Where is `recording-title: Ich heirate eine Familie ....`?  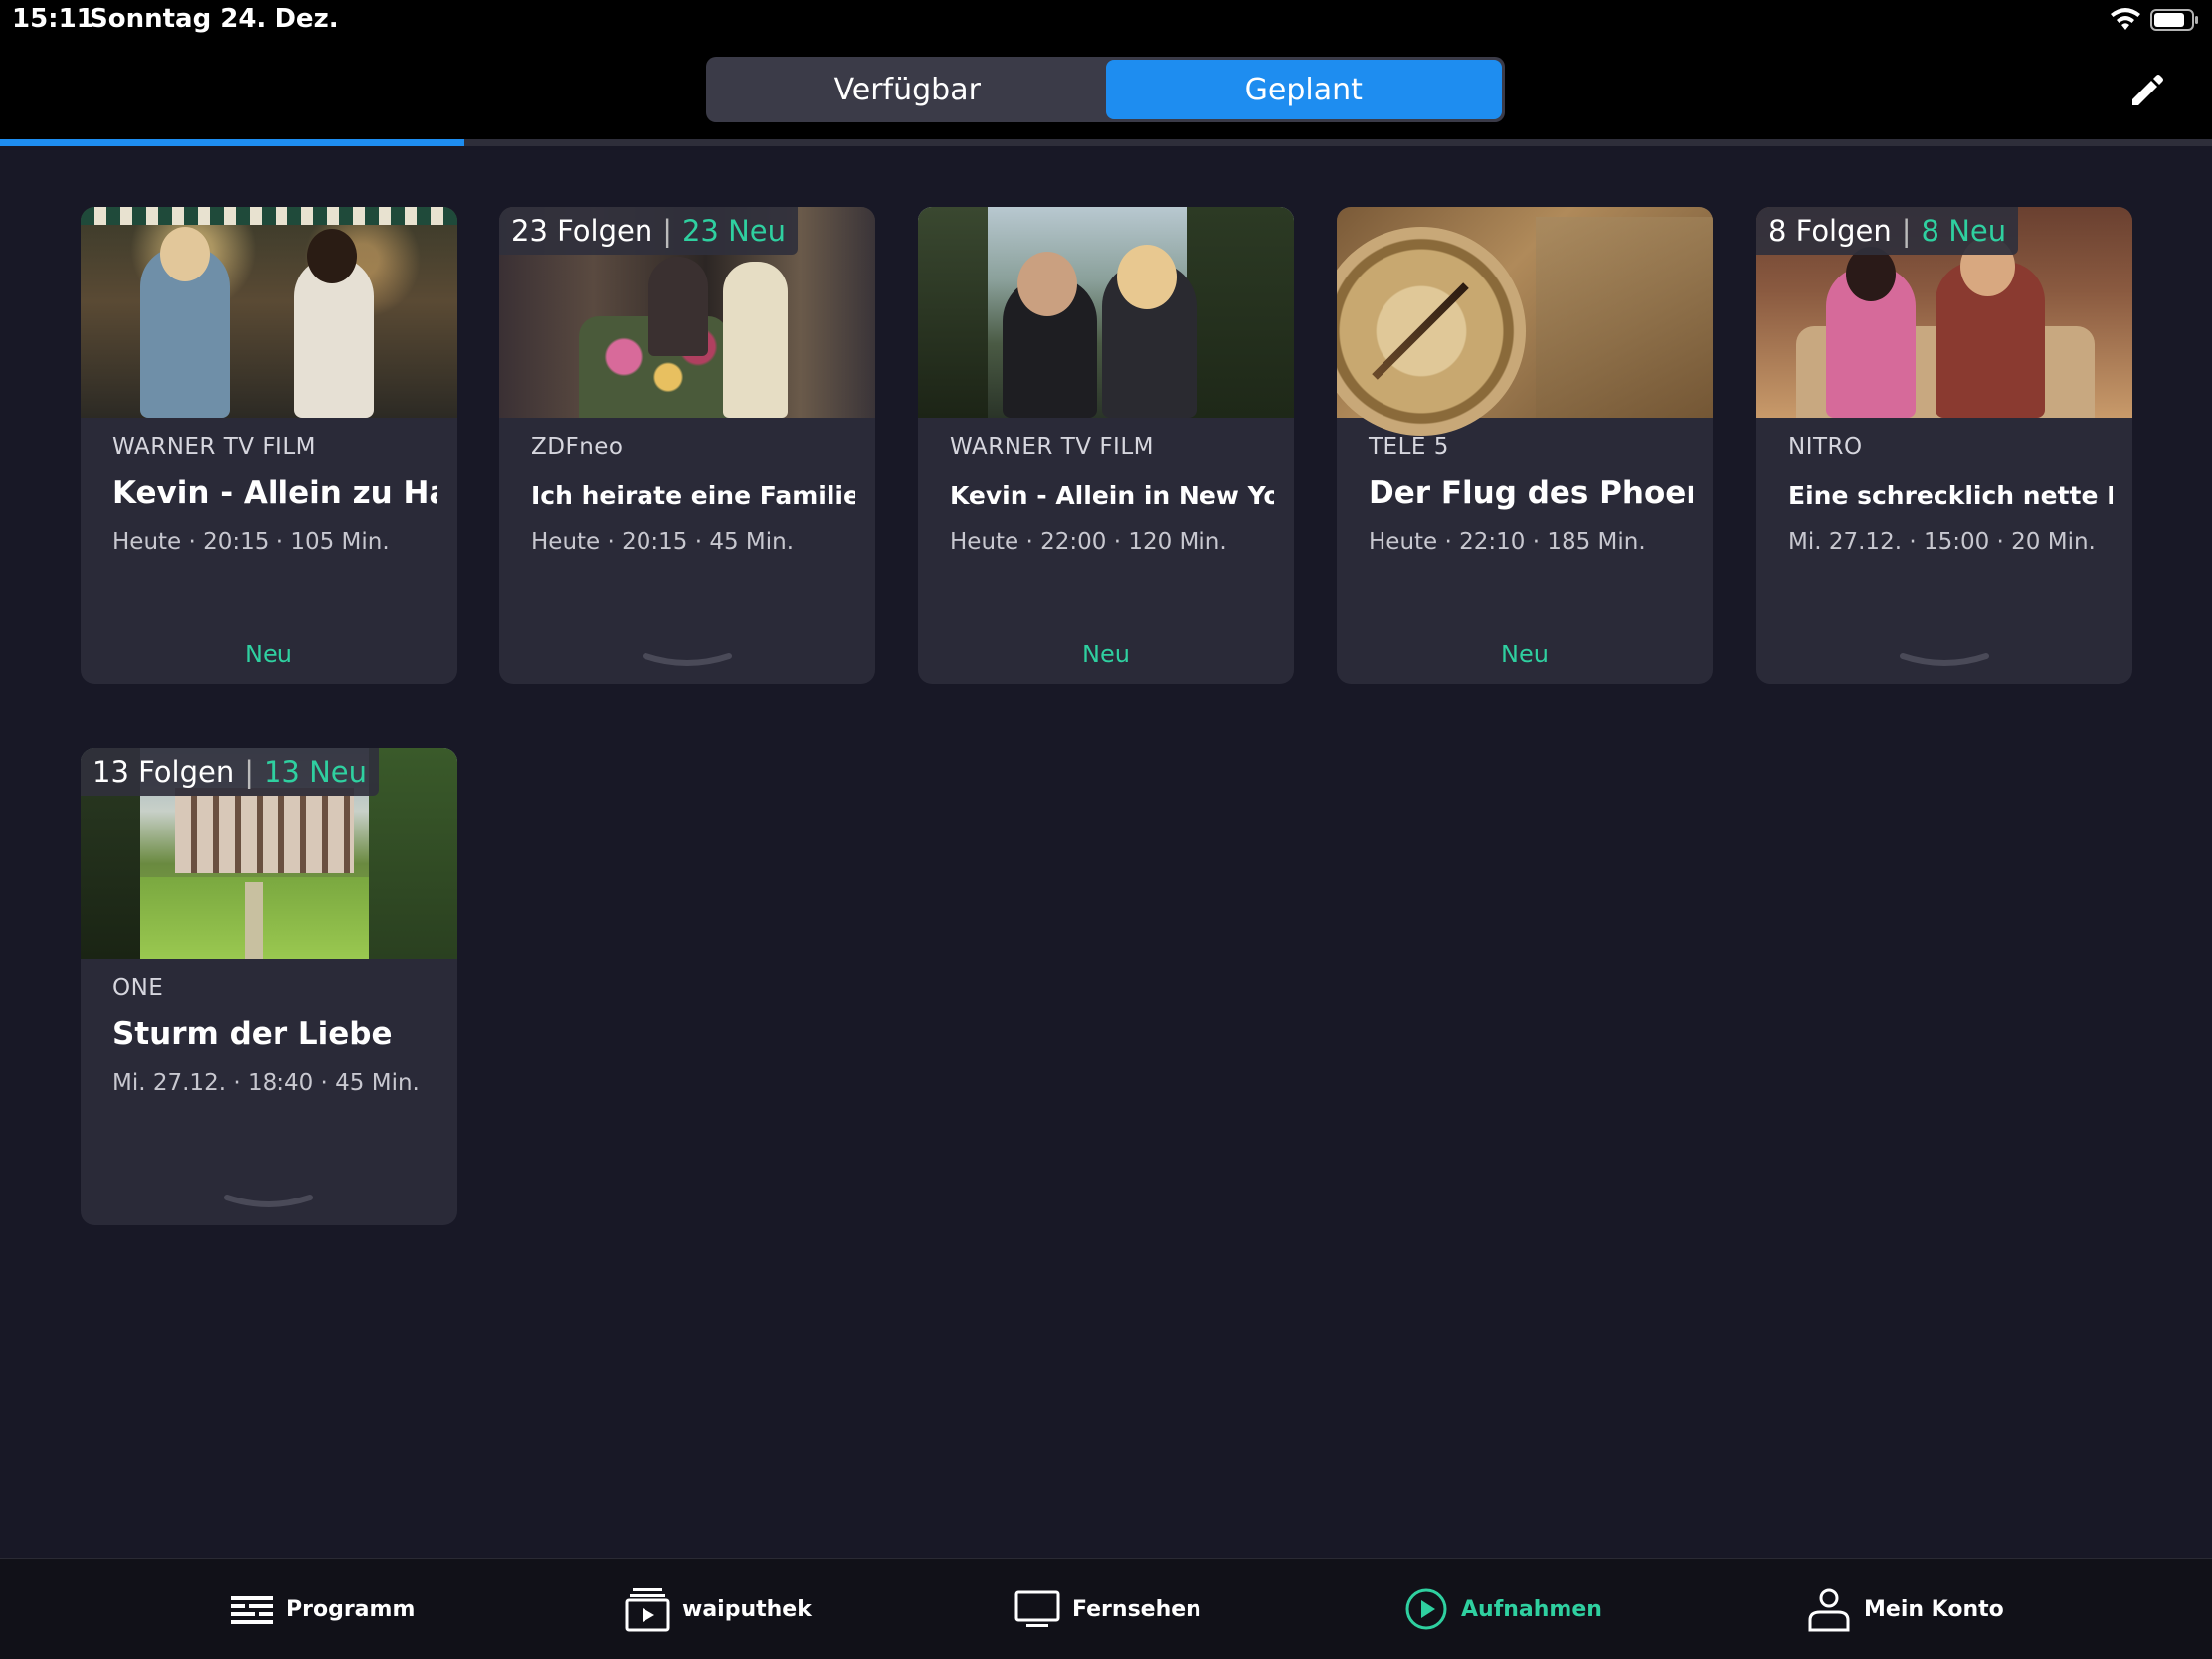
recording-title: Ich heirate eine Familie .... is located at coordinates (693, 495).